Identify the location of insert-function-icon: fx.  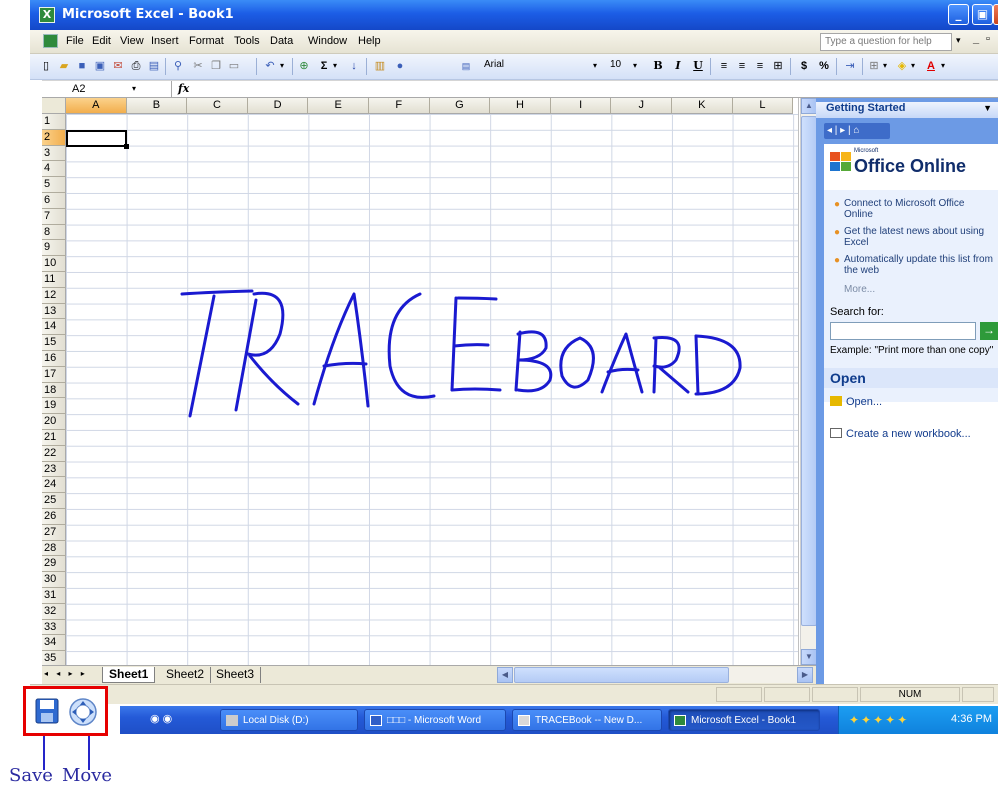
(183, 88).